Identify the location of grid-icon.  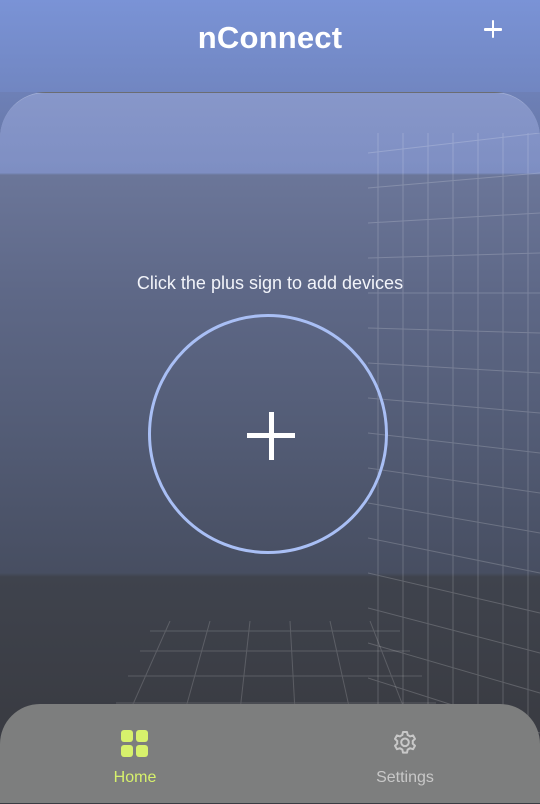
(135, 744).